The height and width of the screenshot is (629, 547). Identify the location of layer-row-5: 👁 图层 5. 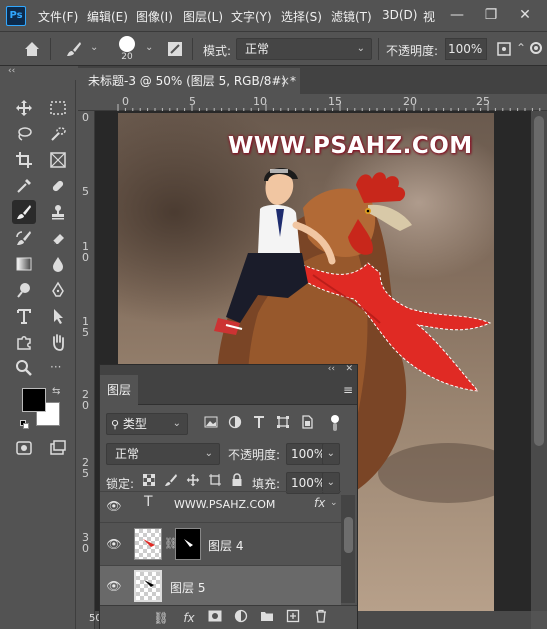
(220, 585).